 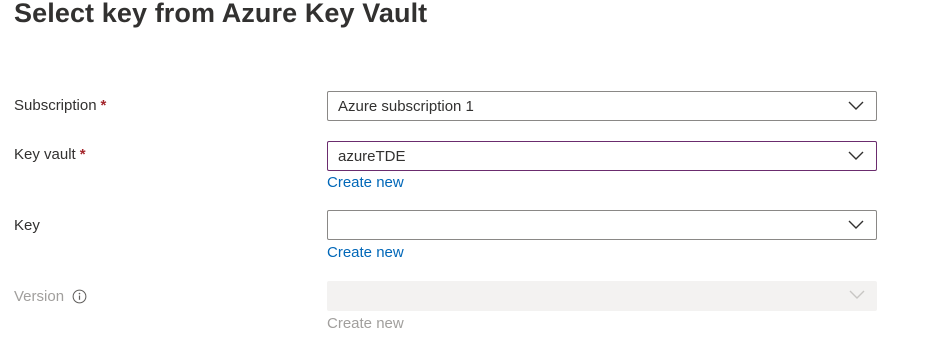 I want to click on key-vault-dropdown: azureTDE, so click(x=602, y=156).